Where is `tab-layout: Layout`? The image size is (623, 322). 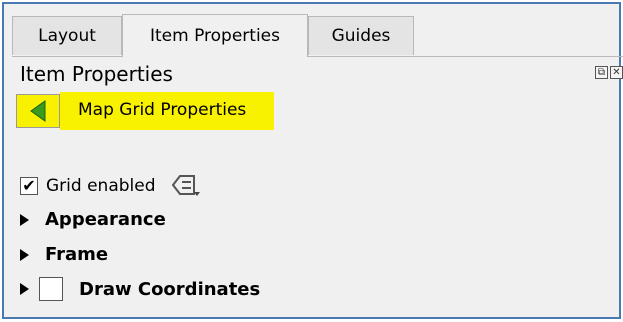
tab-layout: Layout is located at coordinates (67, 35).